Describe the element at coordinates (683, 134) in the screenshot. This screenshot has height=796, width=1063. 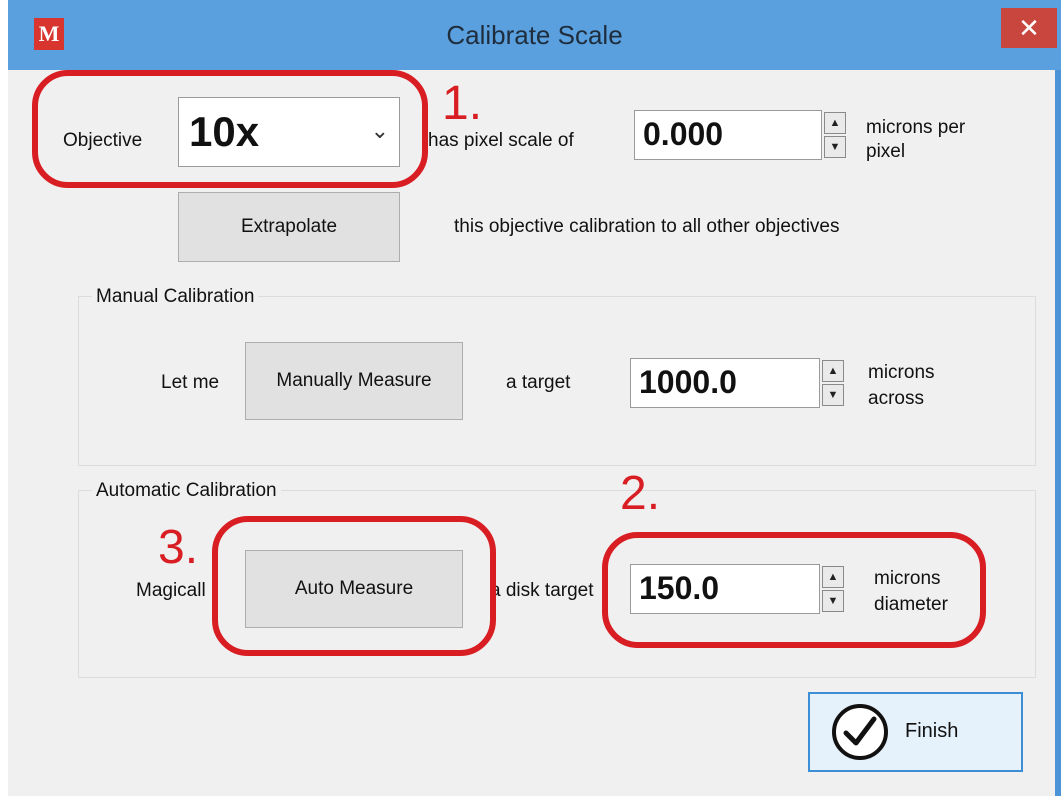
I see `pixel-scale-value: 0.000` at that location.